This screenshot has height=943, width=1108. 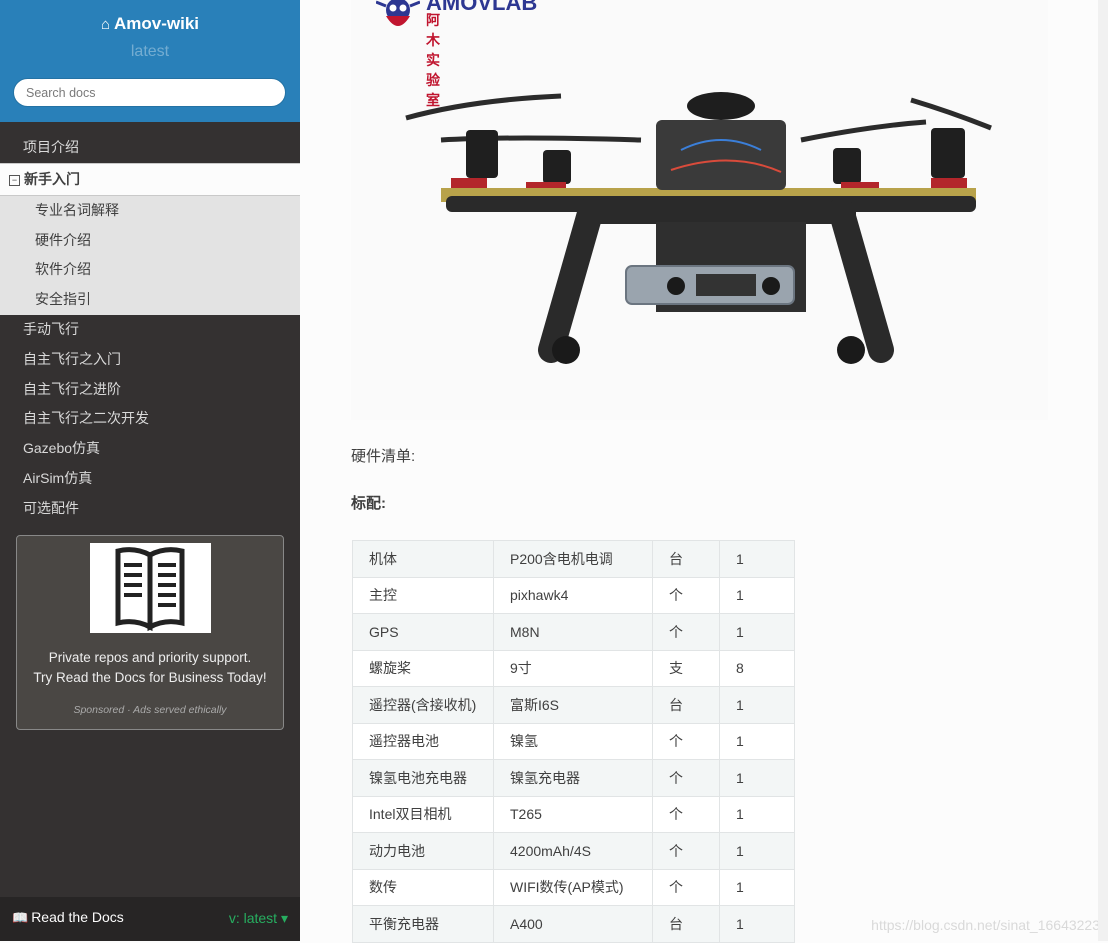 What do you see at coordinates (423, 559) in the screenshot?
I see `item-name-cell: 机体` at bounding box center [423, 559].